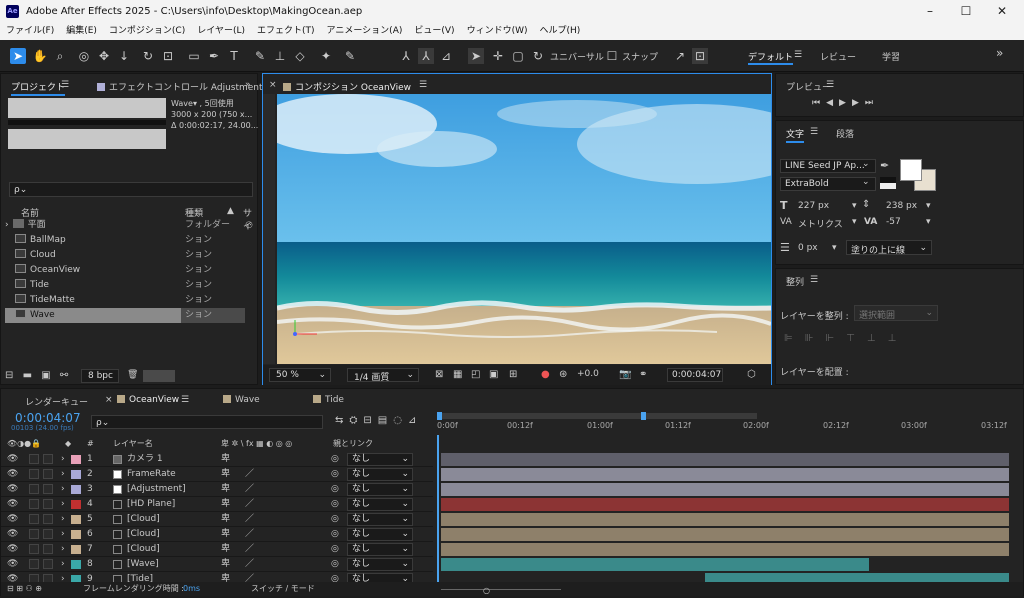 Image resolution: width=1024 pixels, height=598 pixels. What do you see at coordinates (30, 31) in the screenshot?
I see `menu-file: ファイル(F)` at bounding box center [30, 31].